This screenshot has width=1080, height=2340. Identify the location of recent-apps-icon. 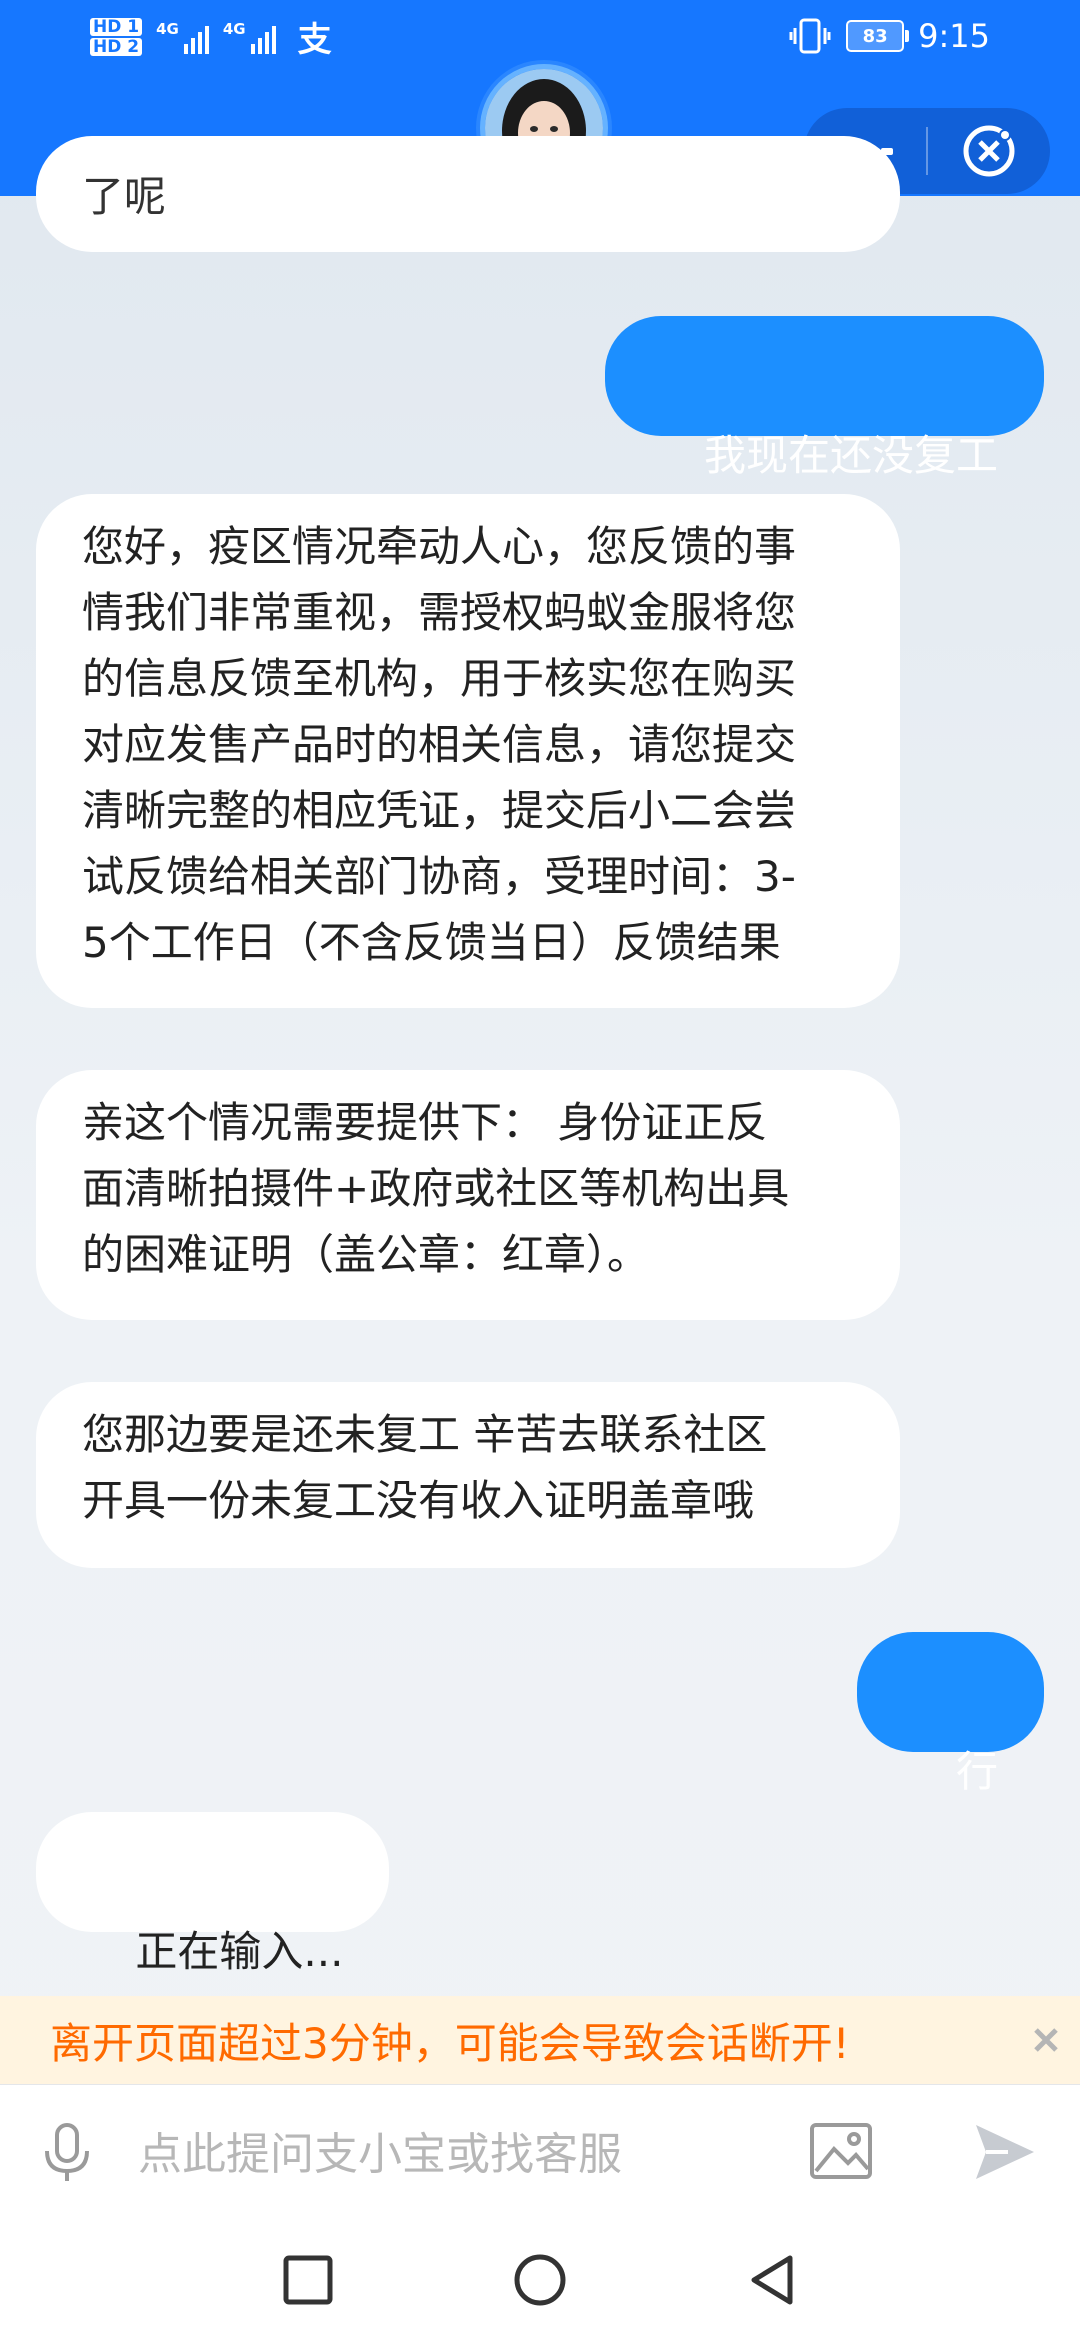
(308, 2280).